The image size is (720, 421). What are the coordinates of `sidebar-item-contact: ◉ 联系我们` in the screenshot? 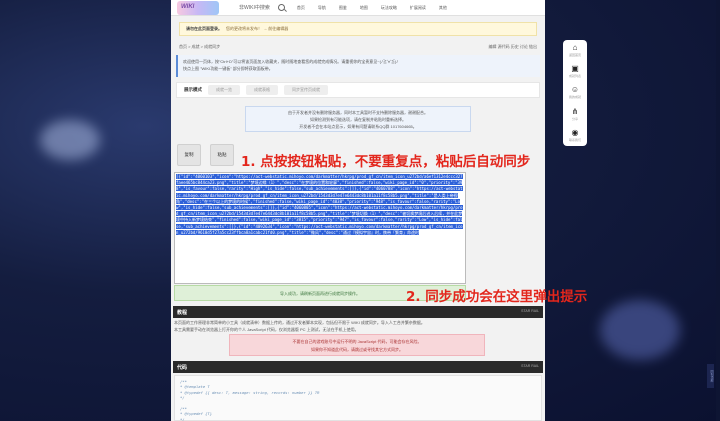 It's located at (575, 137).